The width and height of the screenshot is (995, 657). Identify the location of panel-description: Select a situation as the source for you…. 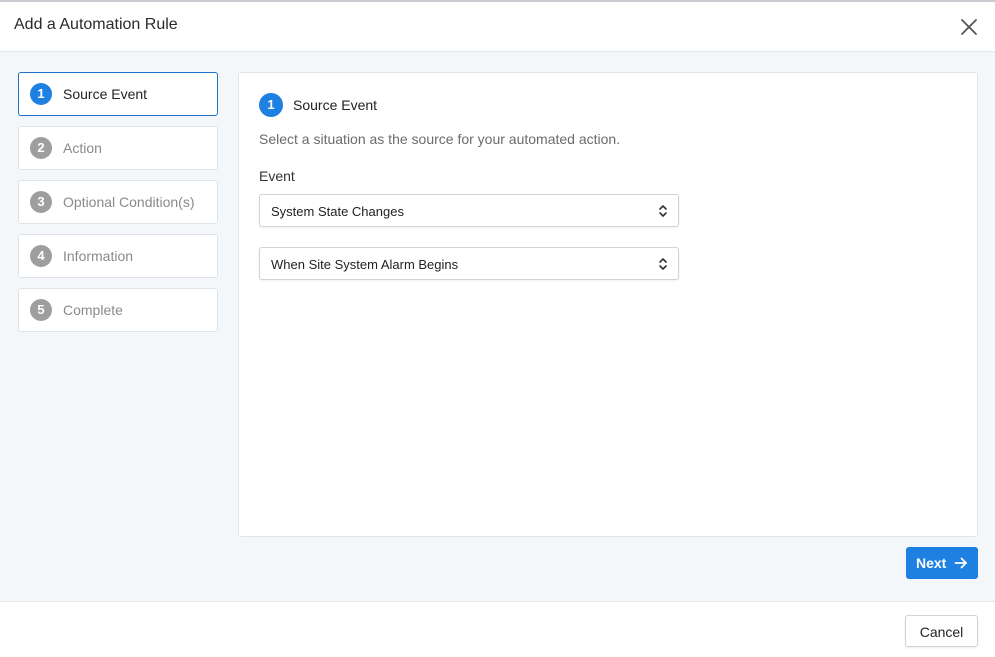
(440, 139).